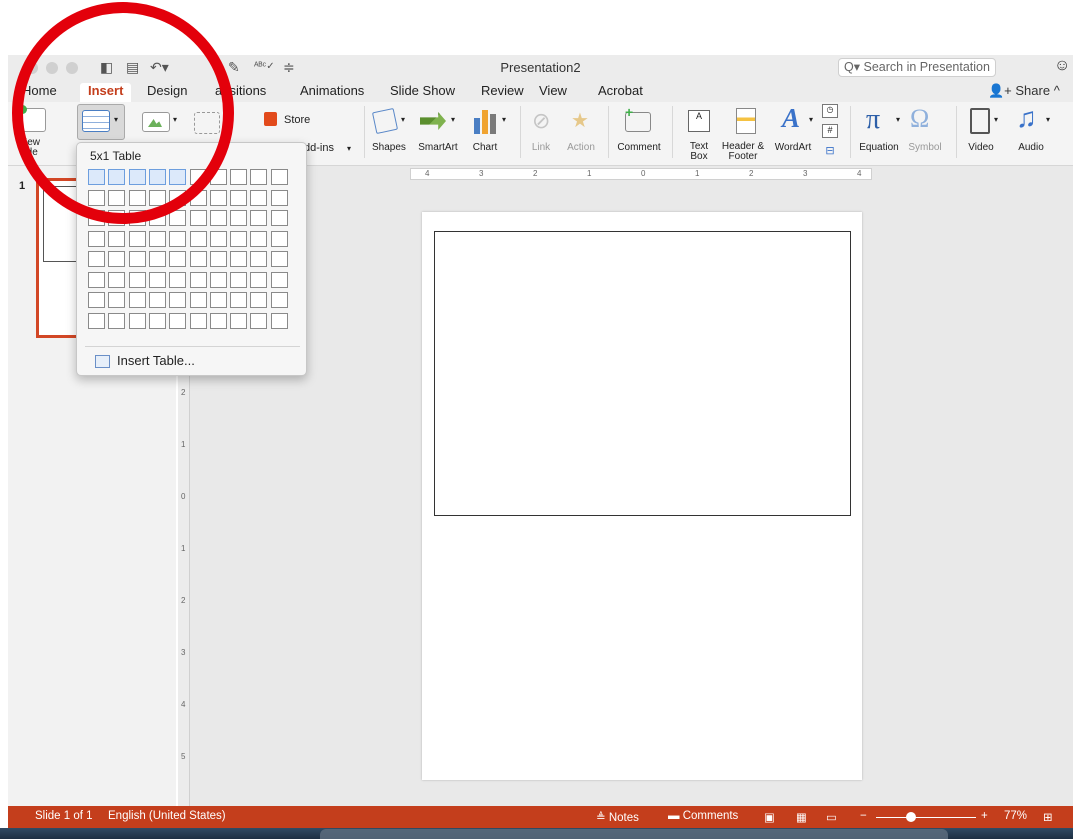  Describe the element at coordinates (791, 118) in the screenshot. I see `wordart-icon: A` at that location.